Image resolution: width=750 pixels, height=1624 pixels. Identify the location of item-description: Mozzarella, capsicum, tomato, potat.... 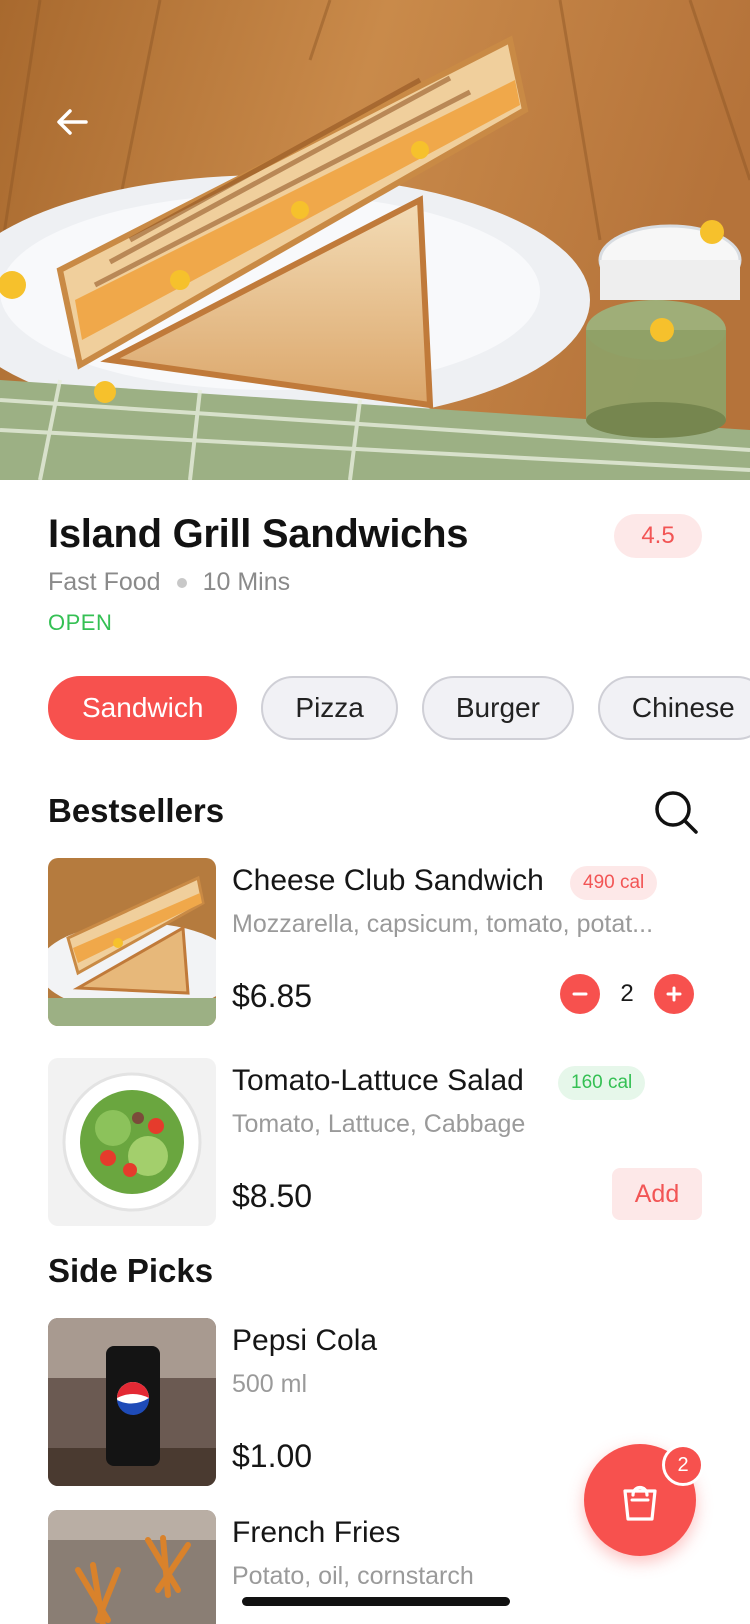
(443, 924).